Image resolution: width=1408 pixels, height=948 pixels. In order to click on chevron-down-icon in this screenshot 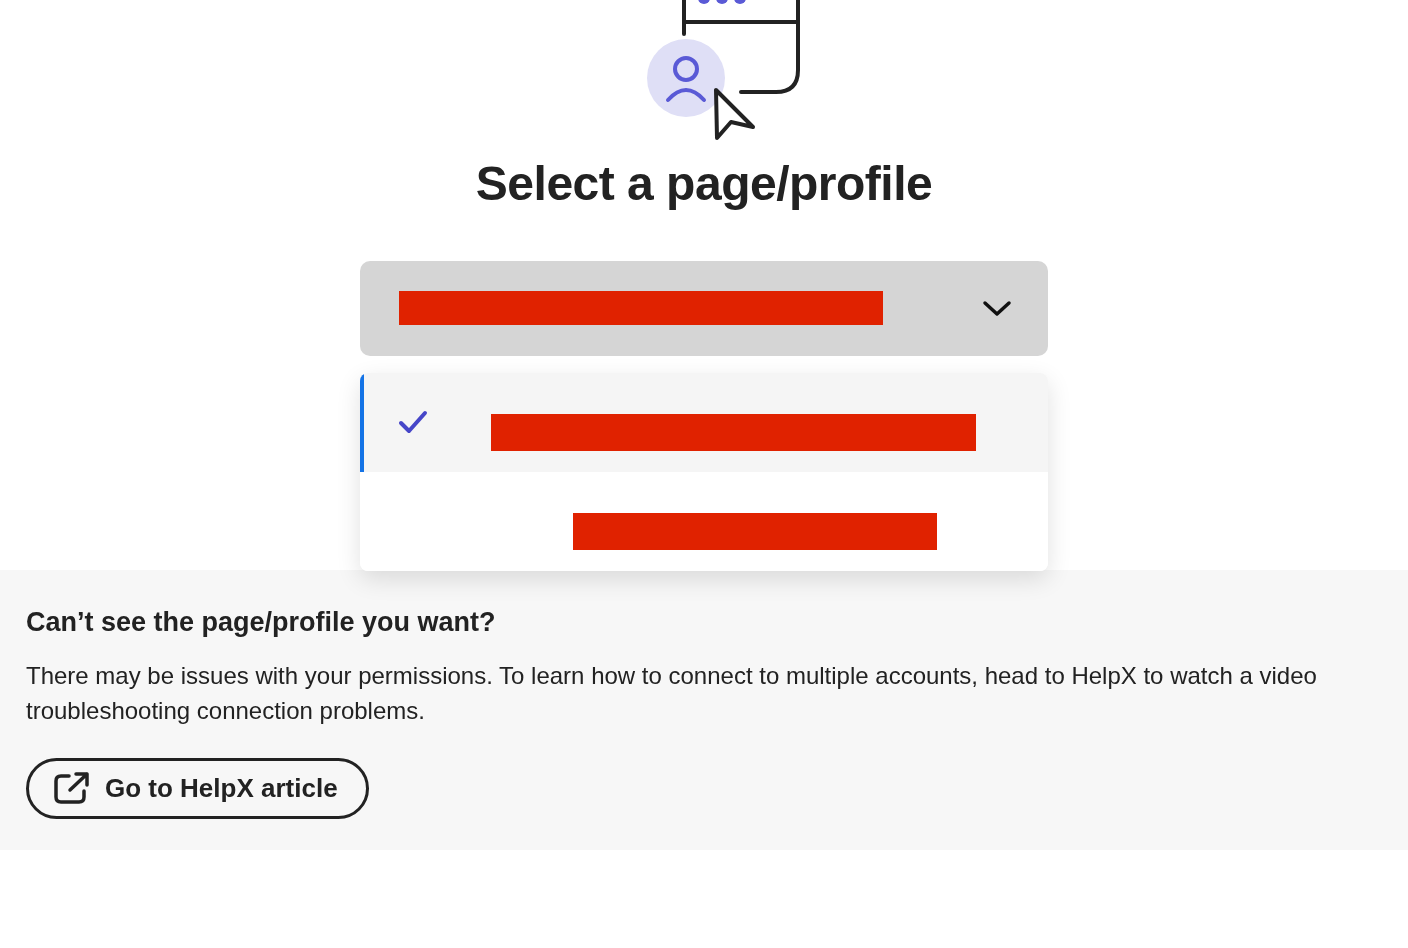, I will do `click(997, 308)`.